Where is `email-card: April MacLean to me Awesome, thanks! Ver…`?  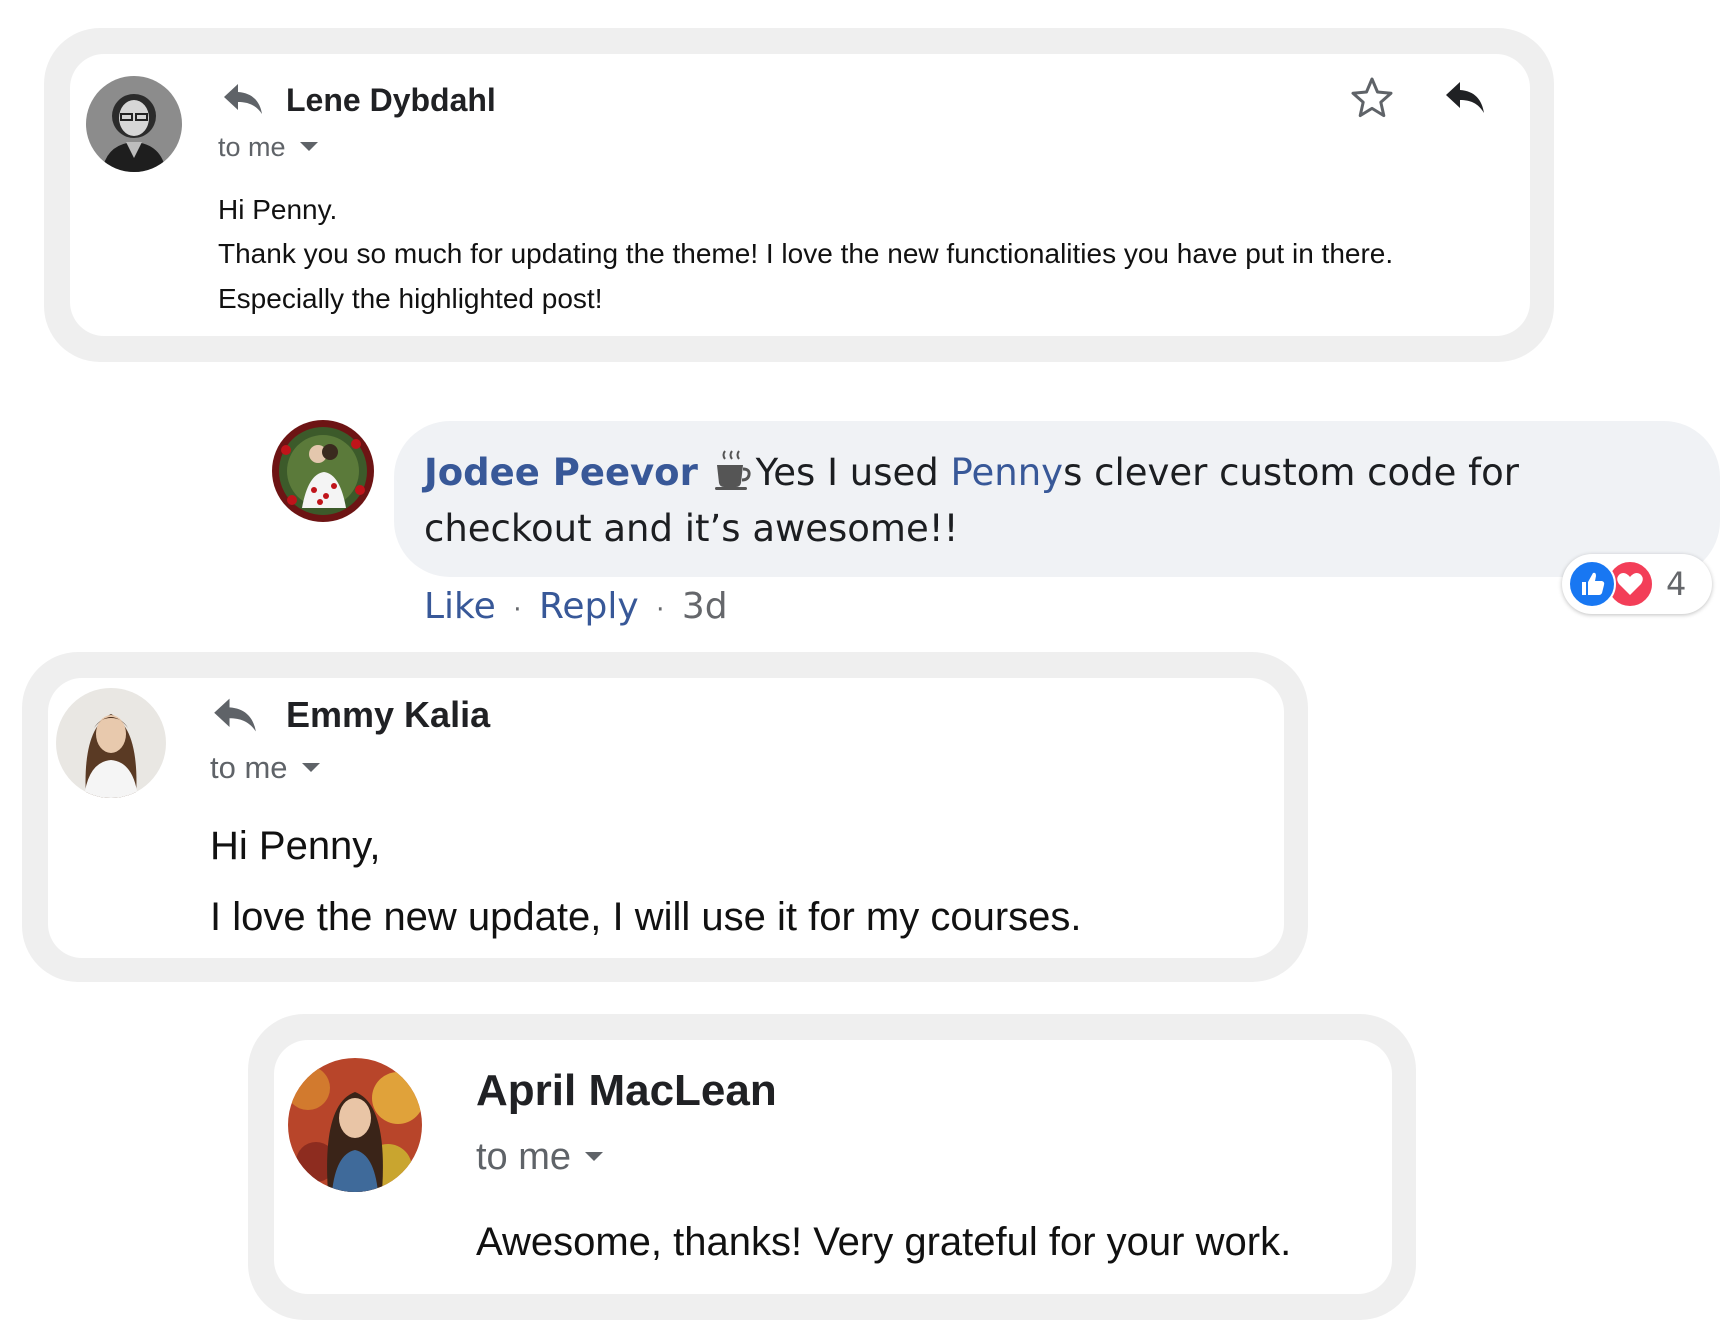 email-card: April MacLean to me Awesome, thanks! Ver… is located at coordinates (833, 1167).